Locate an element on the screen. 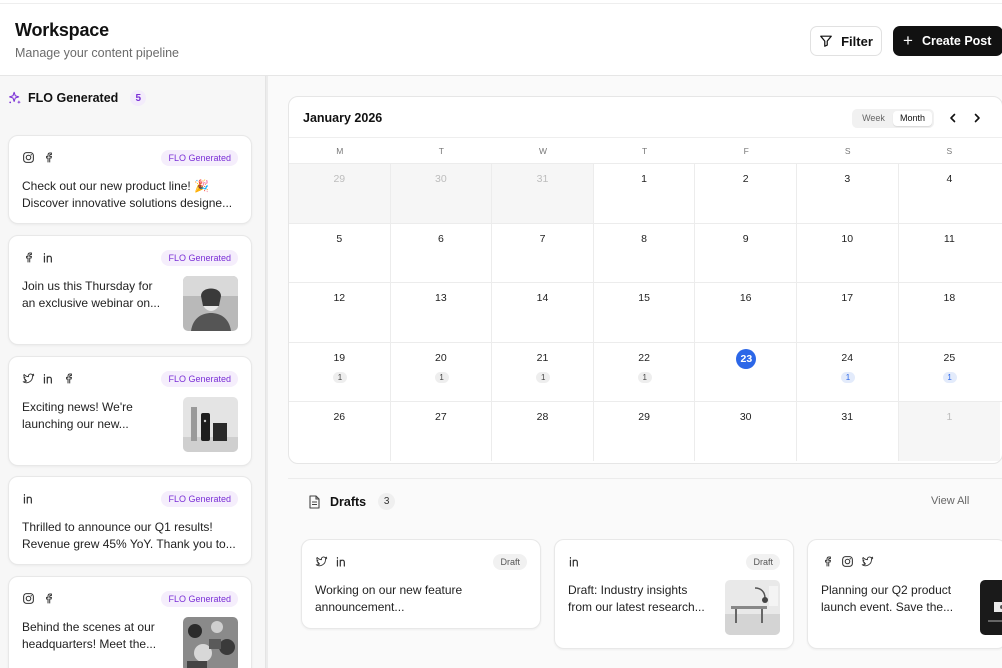  card-text-line: Thrilled to announce our Q1 results! is located at coordinates (117, 527).